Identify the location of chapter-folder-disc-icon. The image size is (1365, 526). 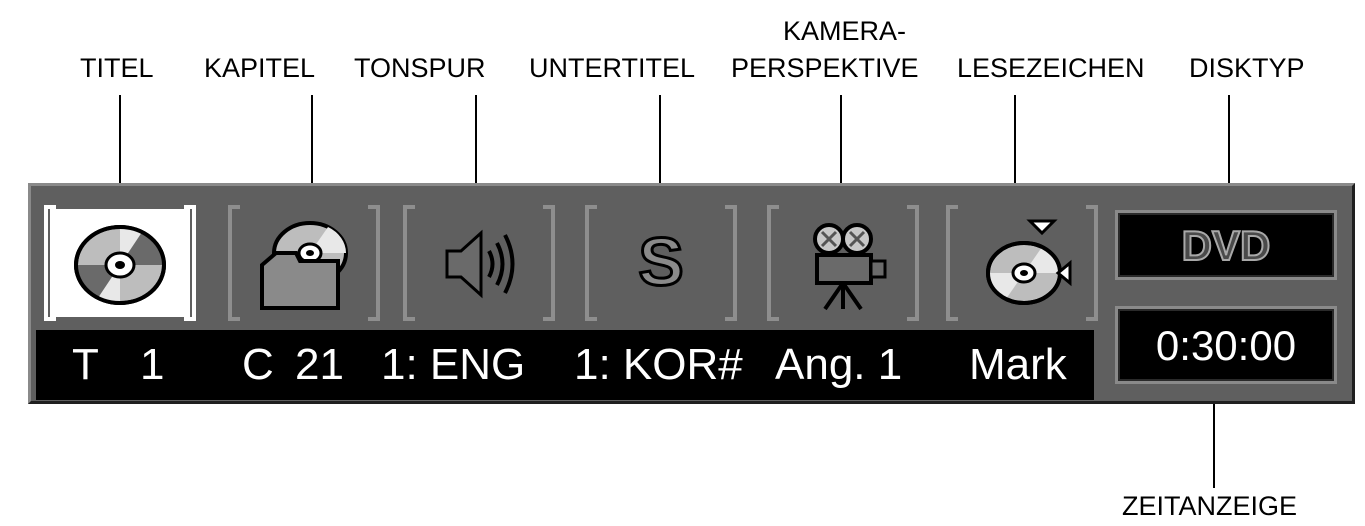
(304, 265).